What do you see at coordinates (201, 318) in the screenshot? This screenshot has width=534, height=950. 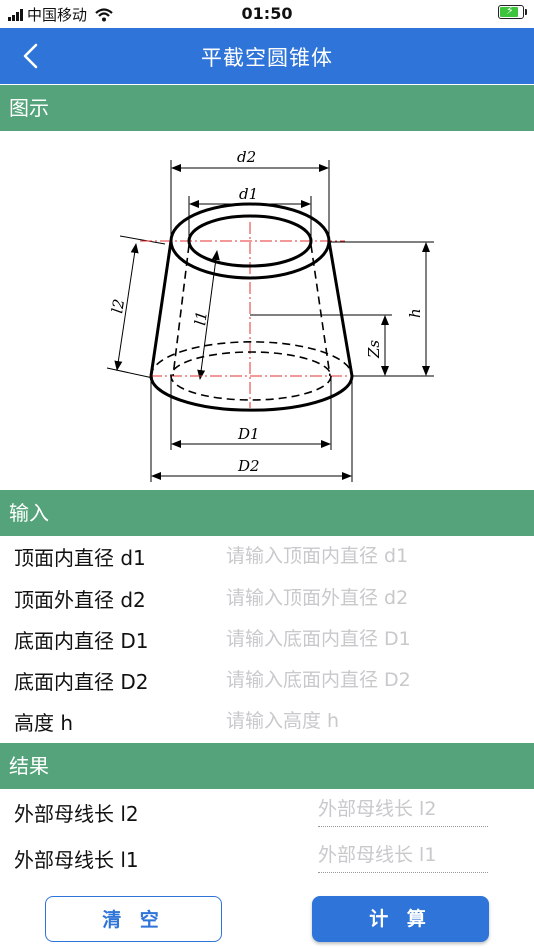 I see `label-l1: l1` at bounding box center [201, 318].